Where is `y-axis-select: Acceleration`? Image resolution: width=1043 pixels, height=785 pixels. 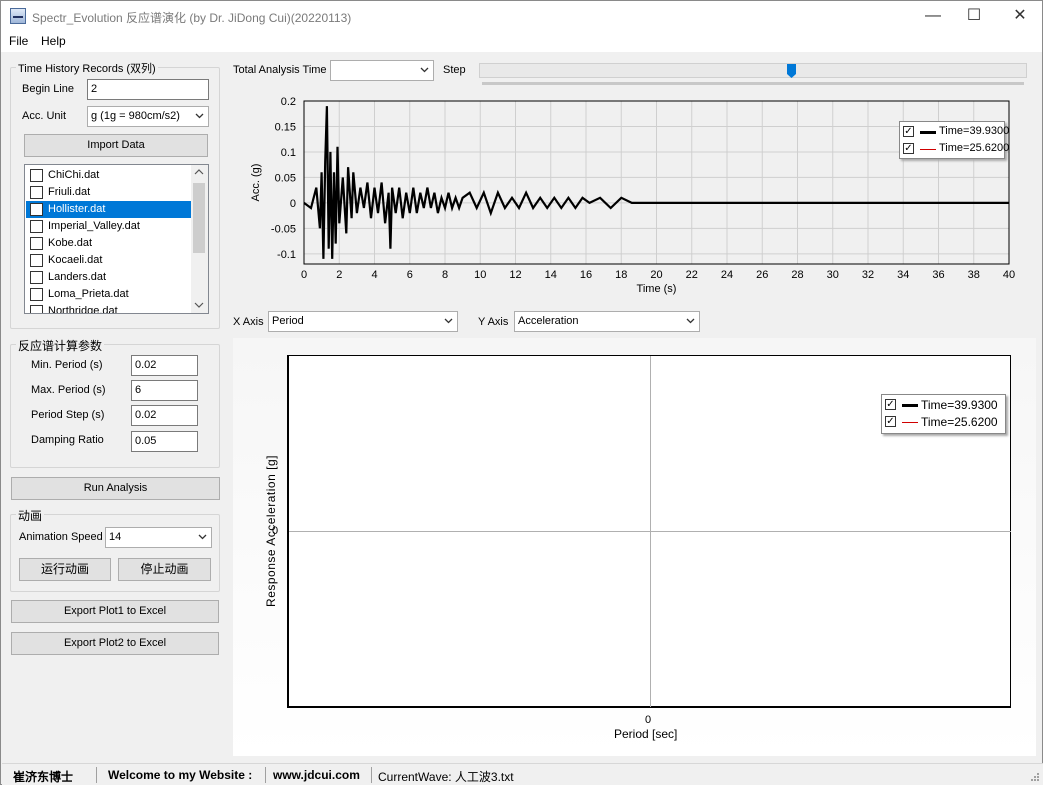 y-axis-select: Acceleration is located at coordinates (607, 321).